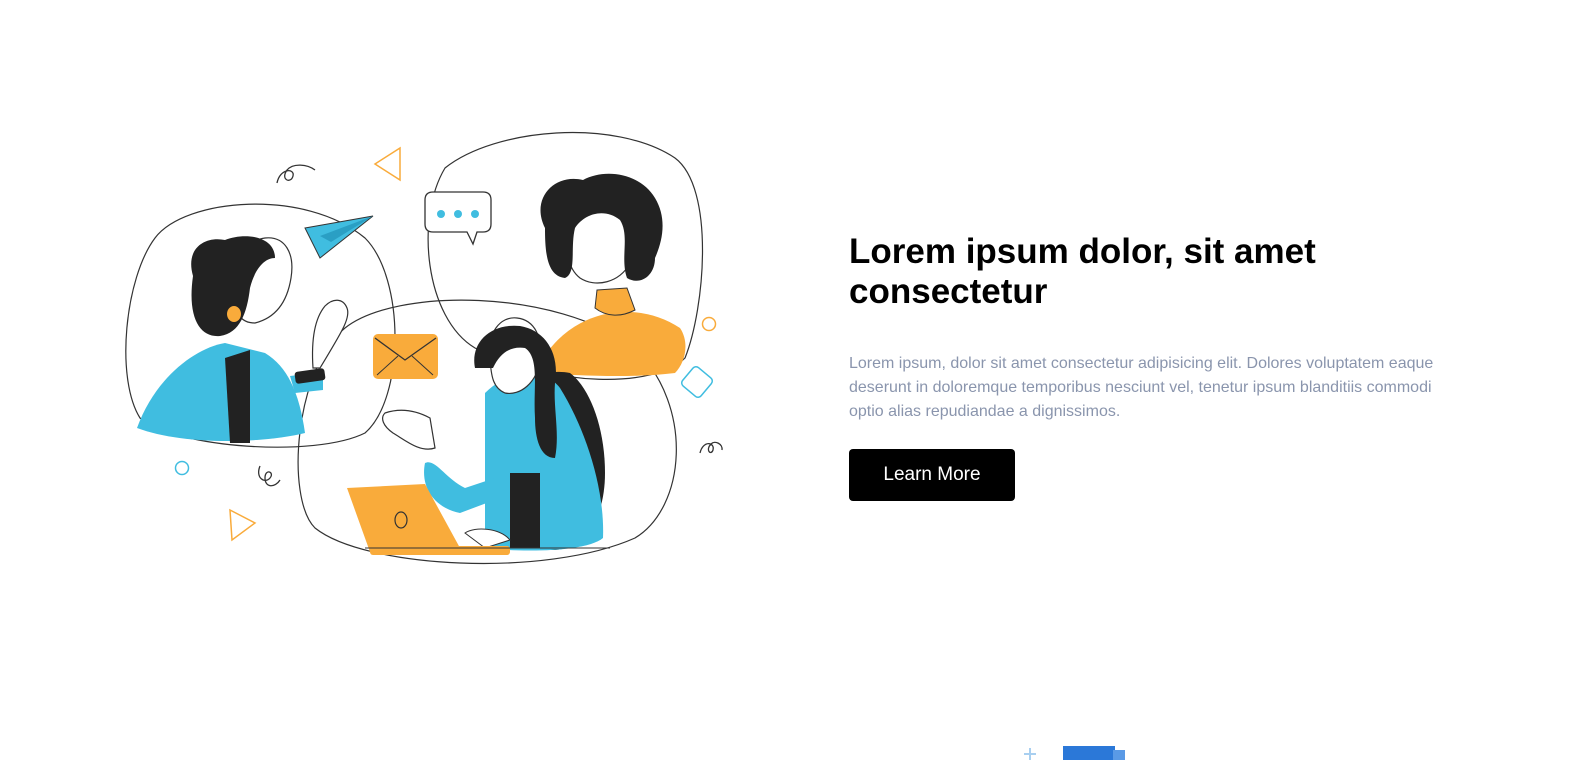  What do you see at coordinates (932, 475) in the screenshot?
I see `learn-more-button: Learn More` at bounding box center [932, 475].